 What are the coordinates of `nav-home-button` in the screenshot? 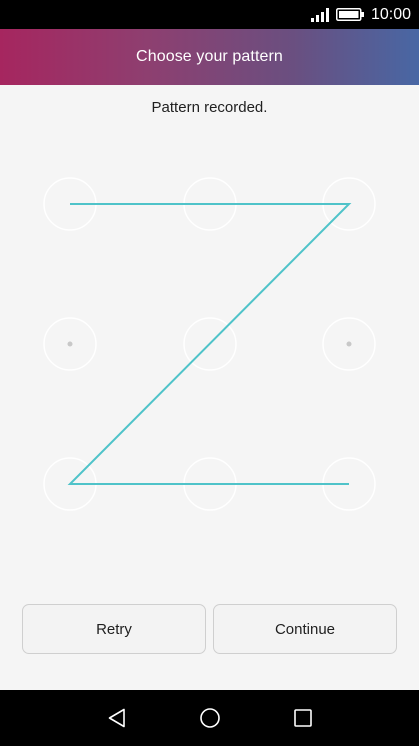 It's located at (210, 718).